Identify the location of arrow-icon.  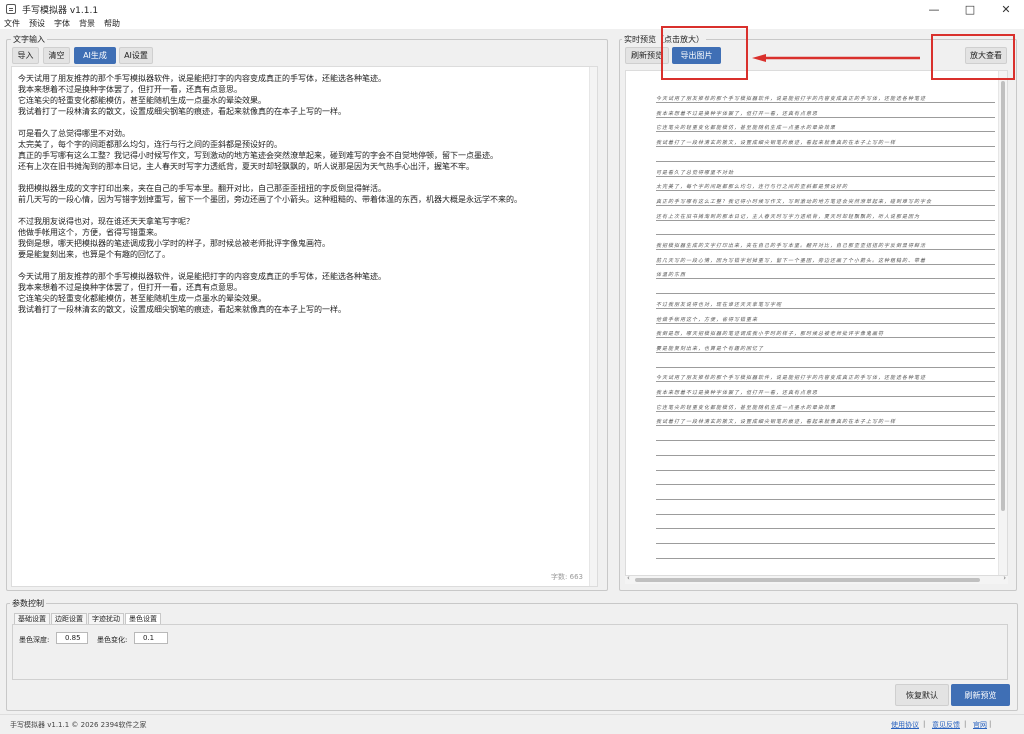
(836, 58).